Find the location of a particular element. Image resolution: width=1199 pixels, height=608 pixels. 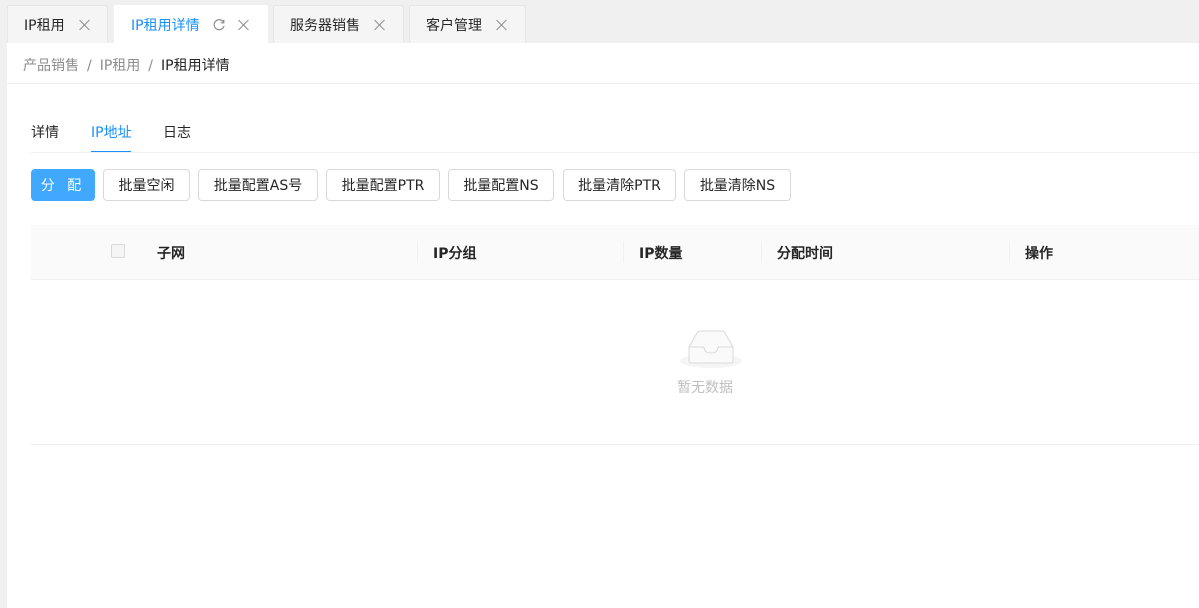

assign-button: 分 配 is located at coordinates (63, 185).